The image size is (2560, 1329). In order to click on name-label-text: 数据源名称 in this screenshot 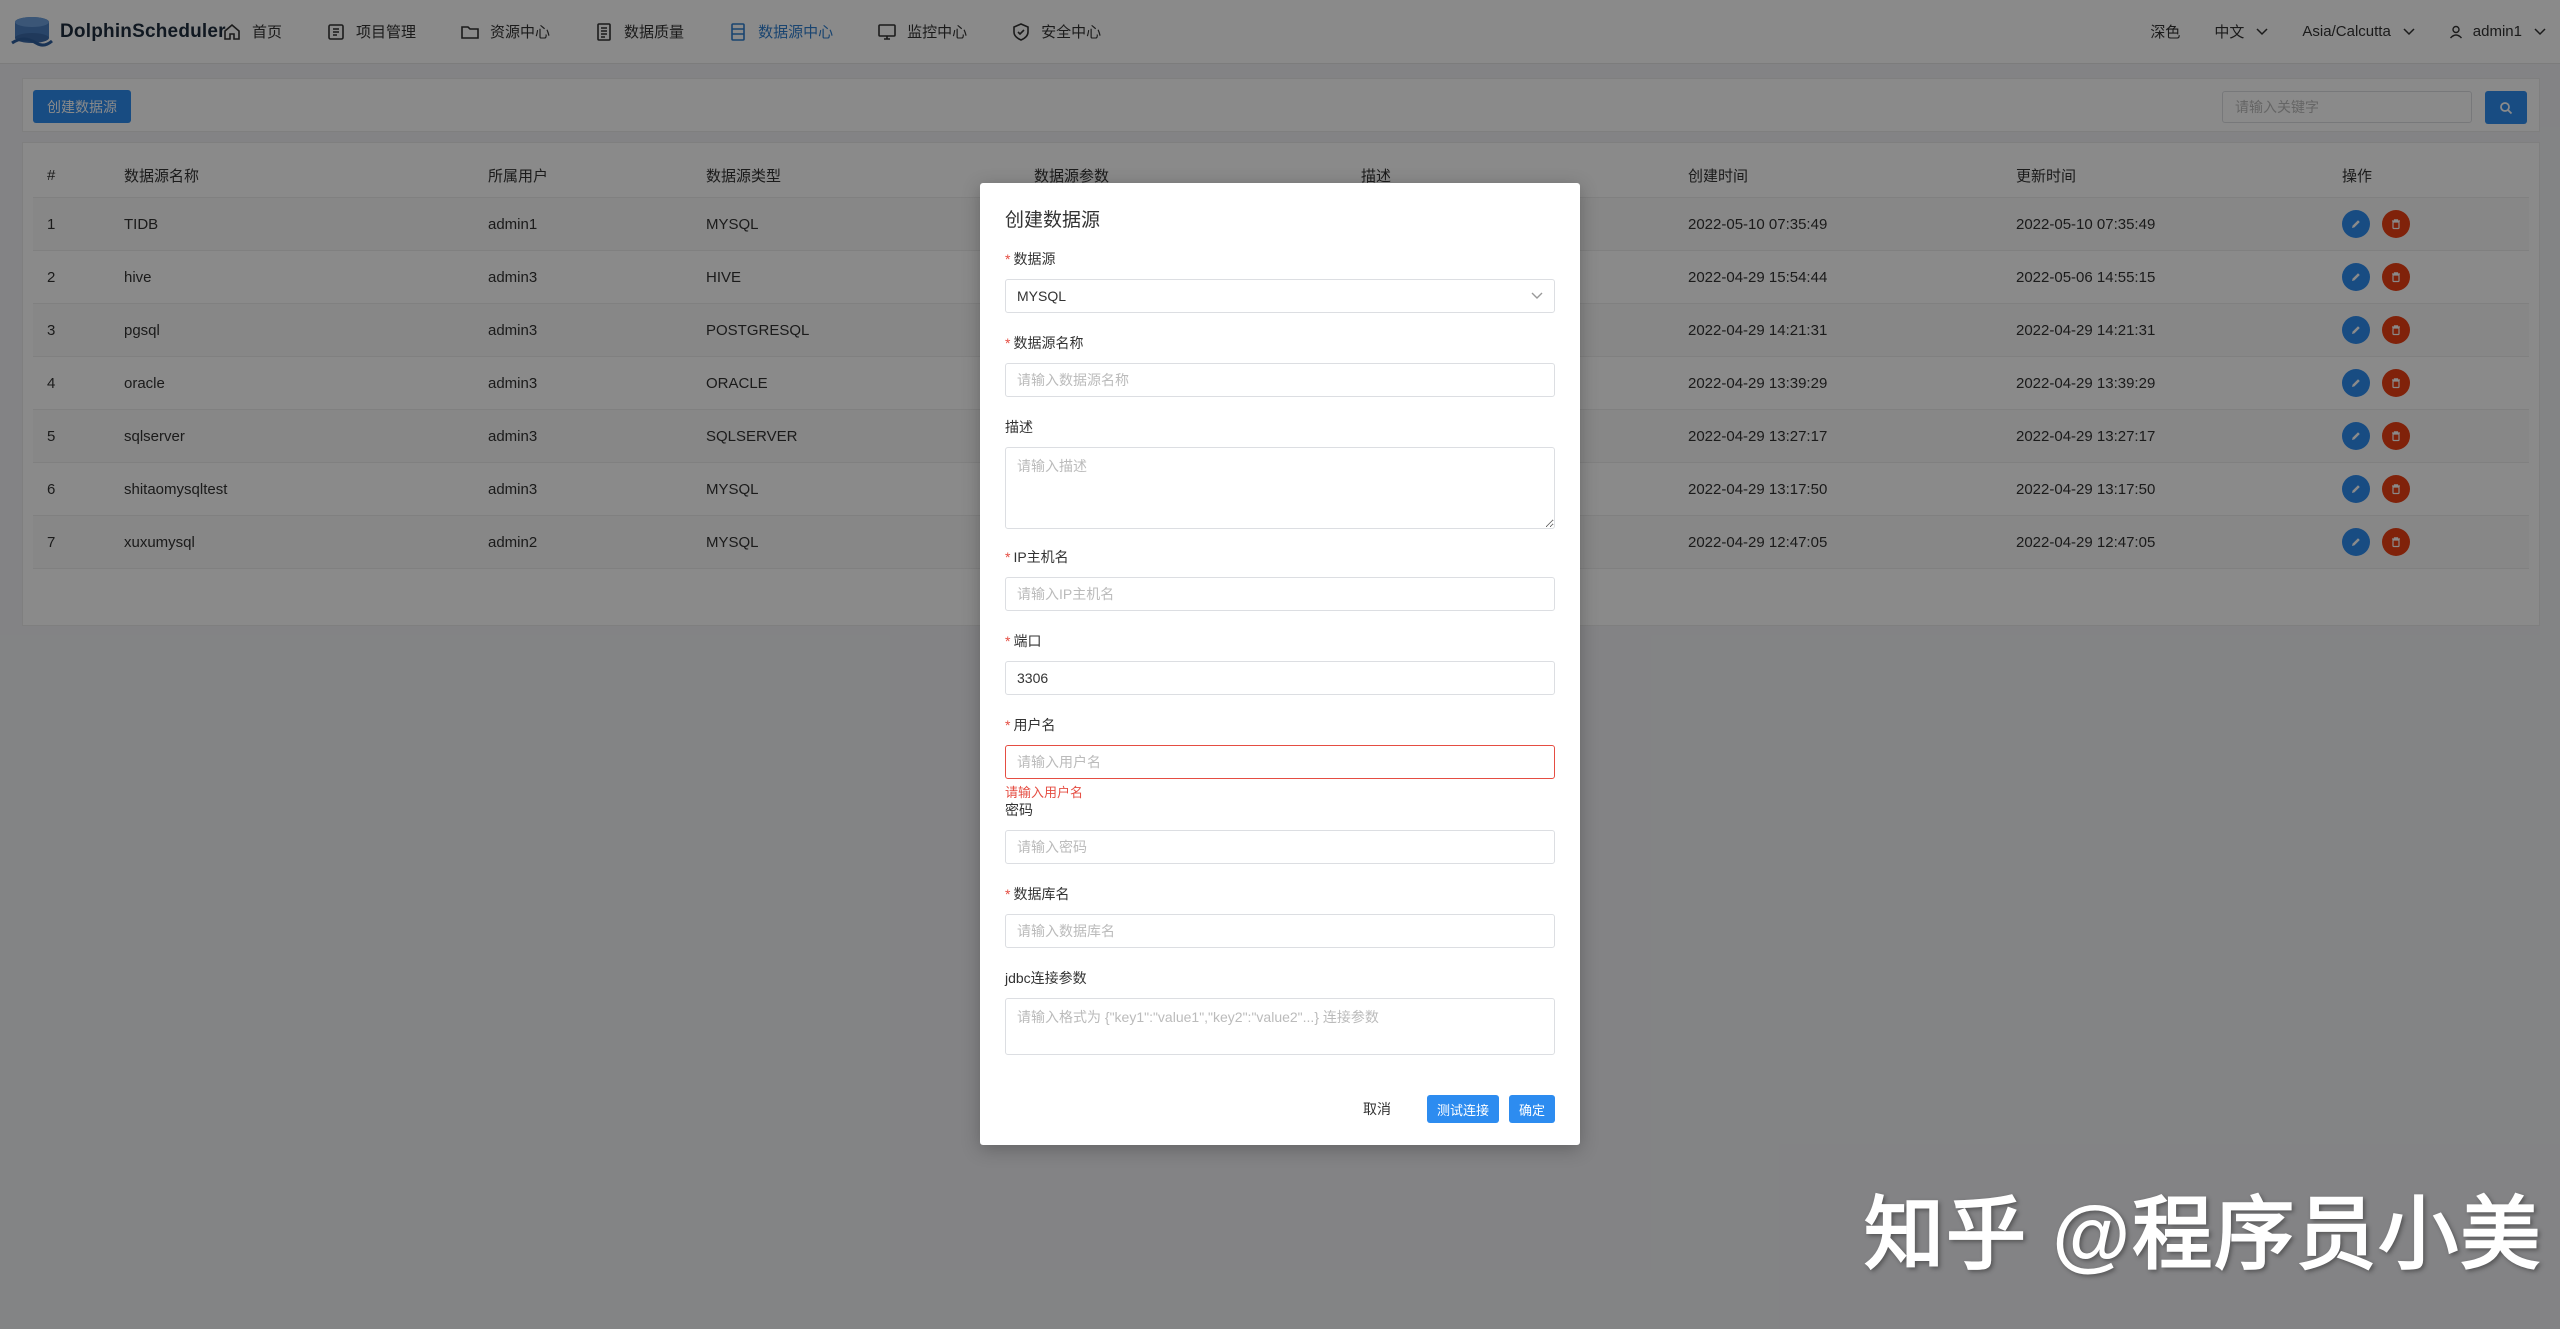, I will do `click(1048, 343)`.